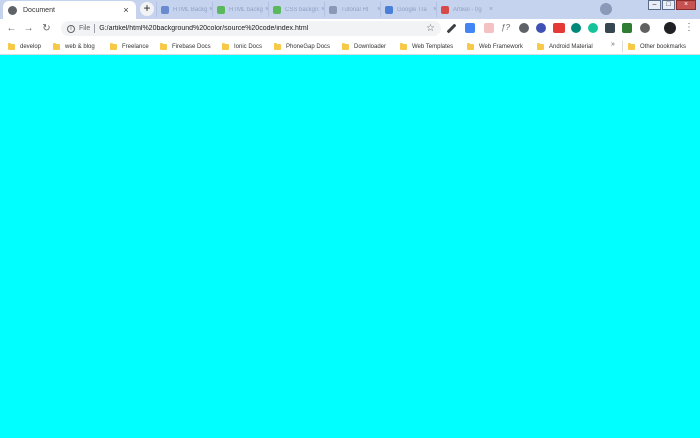  Describe the element at coordinates (645, 28) in the screenshot. I see `clock-icon` at that location.